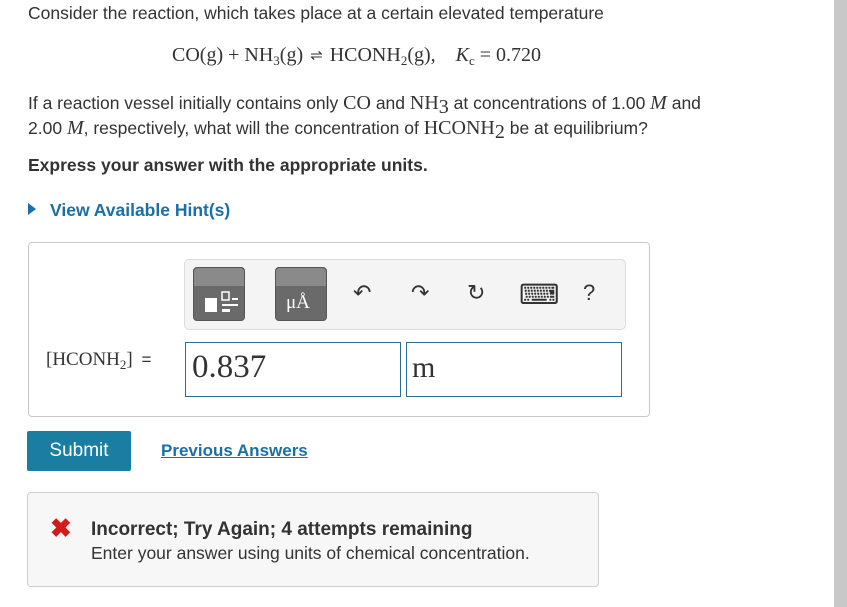 The width and height of the screenshot is (847, 607). I want to click on keyboard-icon: ⌨, so click(539, 294).